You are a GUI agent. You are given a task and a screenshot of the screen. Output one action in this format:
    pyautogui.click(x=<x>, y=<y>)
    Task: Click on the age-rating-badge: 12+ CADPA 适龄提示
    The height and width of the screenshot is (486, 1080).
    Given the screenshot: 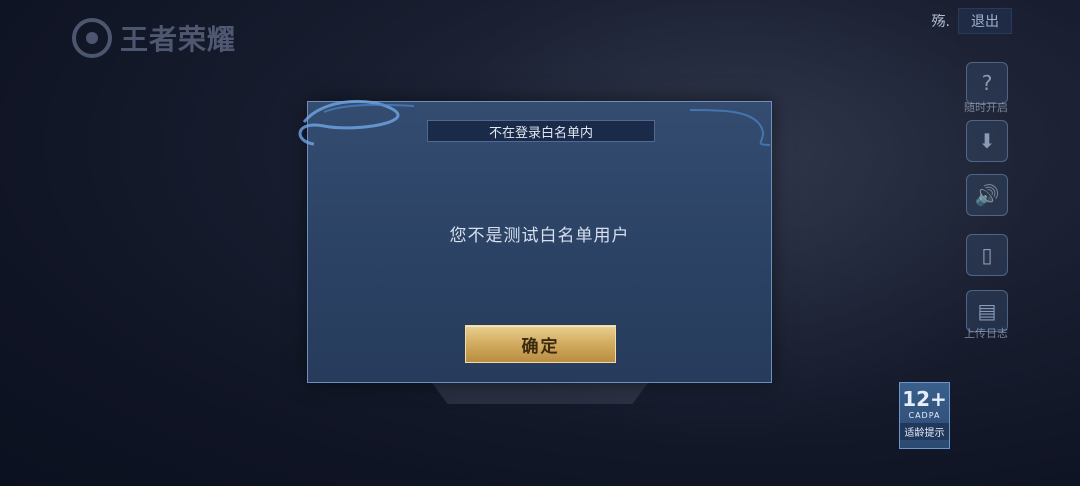 What is the action you would take?
    pyautogui.click(x=924, y=415)
    